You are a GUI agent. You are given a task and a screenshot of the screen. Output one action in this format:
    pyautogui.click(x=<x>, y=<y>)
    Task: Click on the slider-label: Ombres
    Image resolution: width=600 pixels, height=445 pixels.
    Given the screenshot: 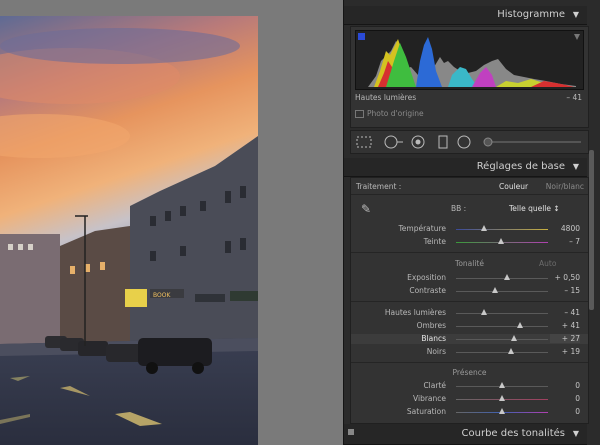 What is the action you would take?
    pyautogui.click(x=431, y=325)
    